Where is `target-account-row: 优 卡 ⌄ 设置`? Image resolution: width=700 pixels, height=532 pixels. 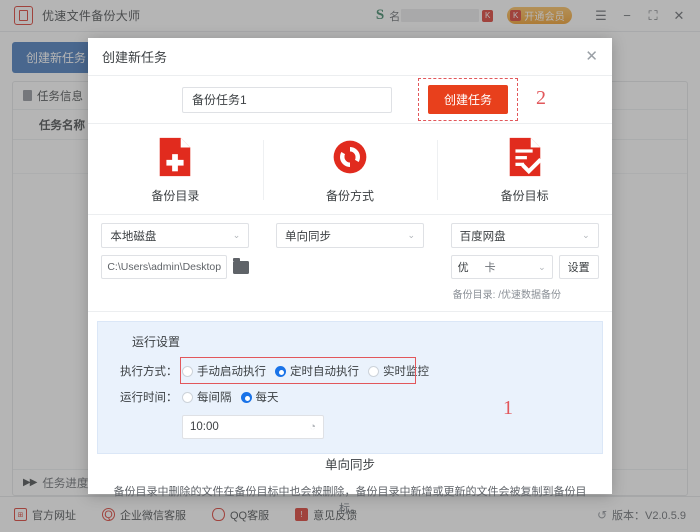
target-account-row: 优 卡 ⌄ 设置 is located at coordinates (524, 267).